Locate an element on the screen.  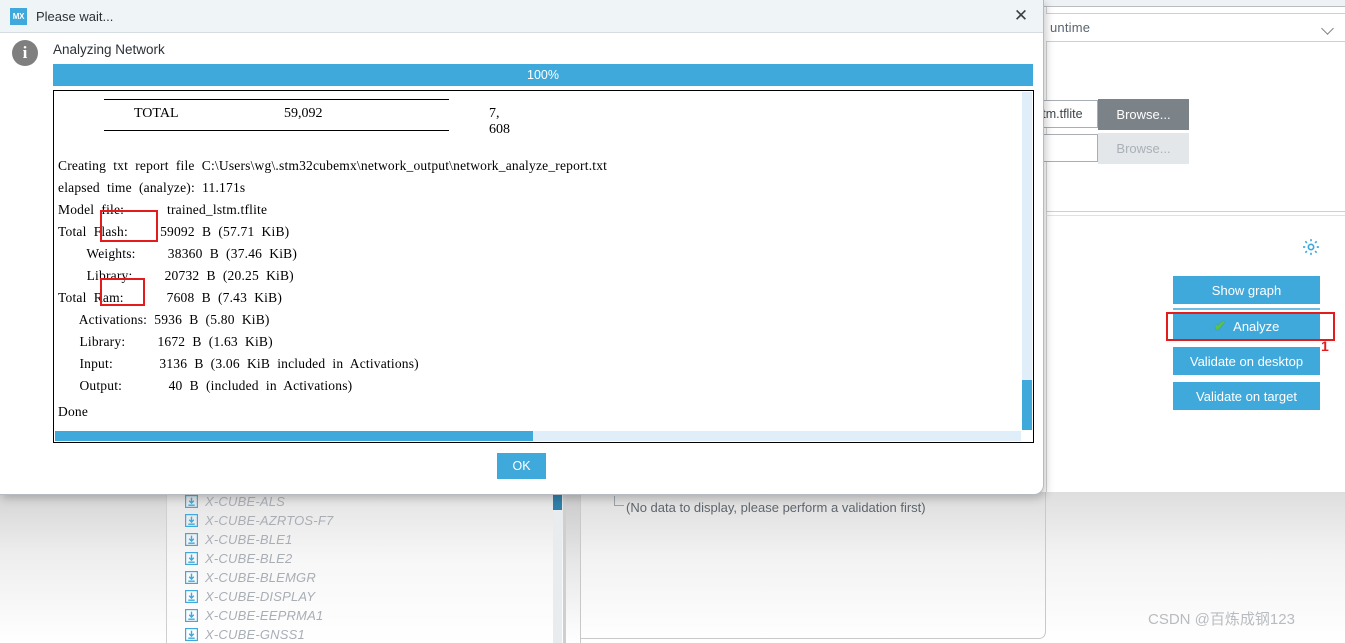
scrollbar-track-upper is located at coordinates (1027, 236).